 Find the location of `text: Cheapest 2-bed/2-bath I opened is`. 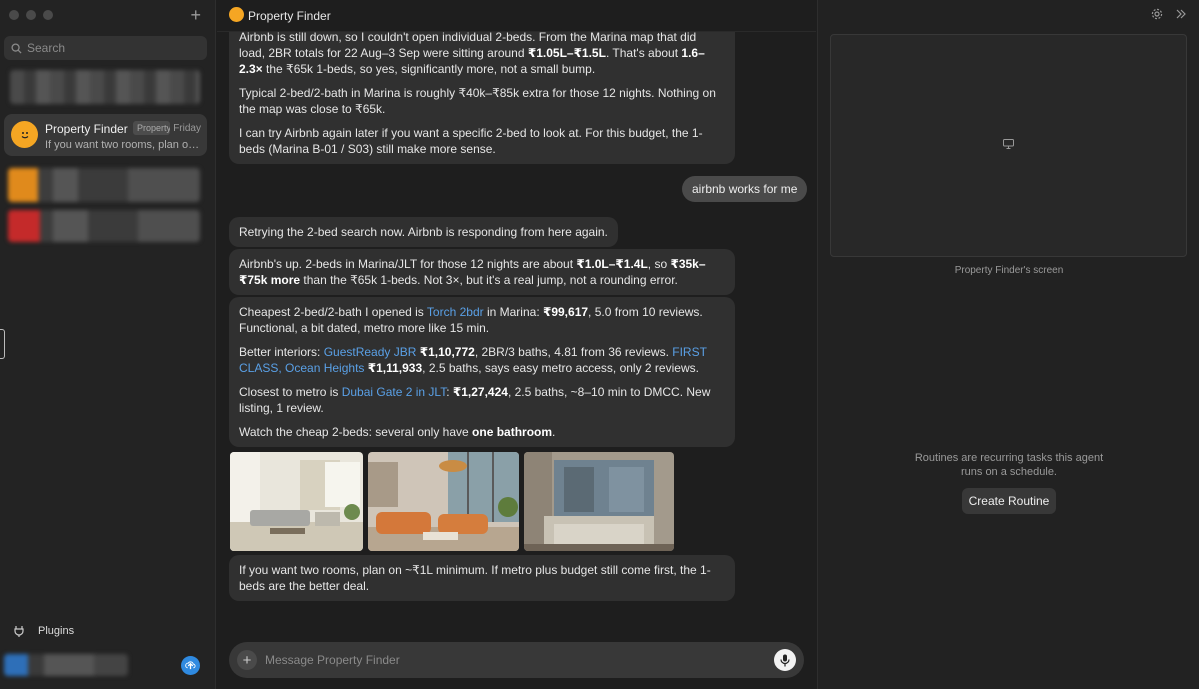

text: Cheapest 2-bed/2-bath I opened is is located at coordinates (333, 312).